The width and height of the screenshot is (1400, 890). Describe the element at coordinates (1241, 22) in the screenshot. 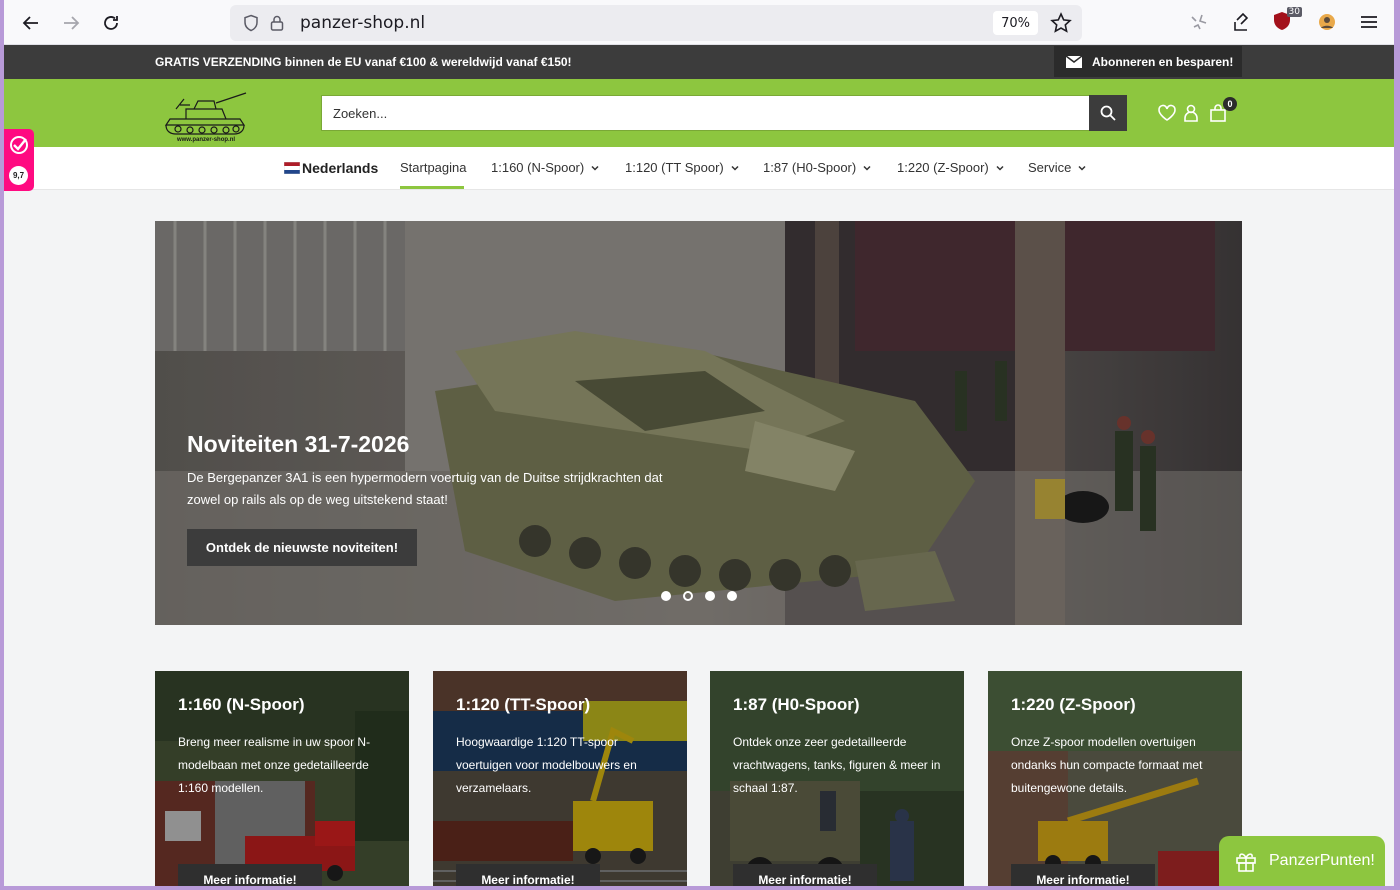

I see `share-icon` at that location.